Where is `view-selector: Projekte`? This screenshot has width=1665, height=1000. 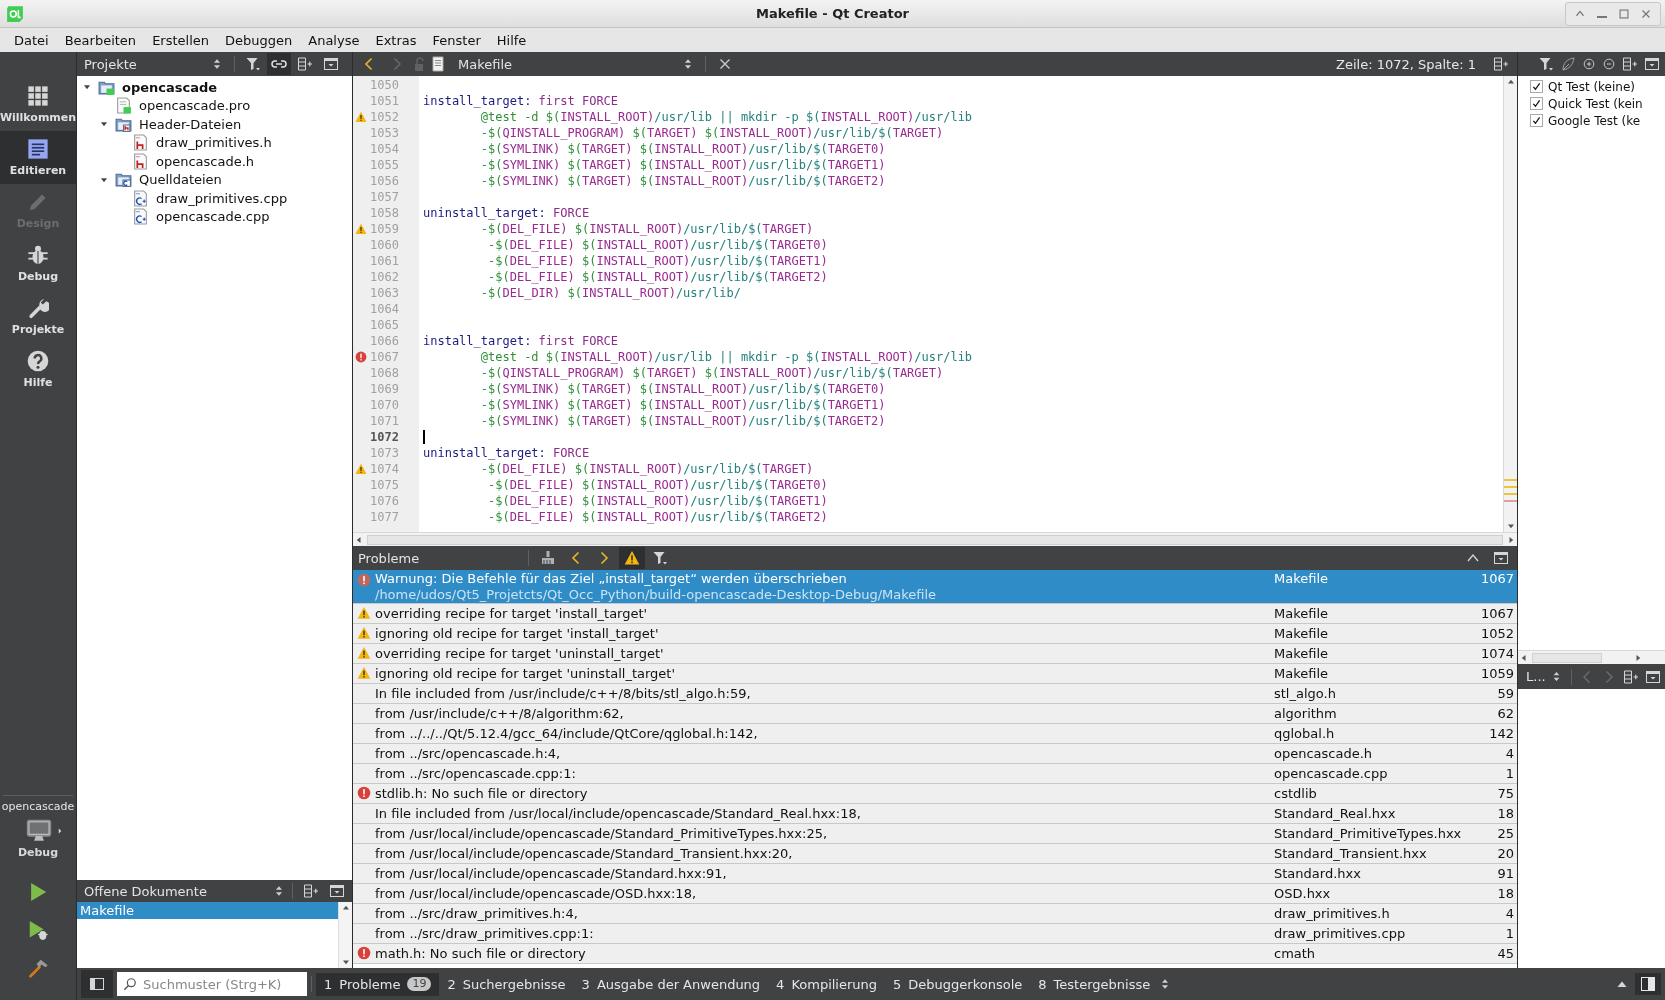
view-selector: Projekte is located at coordinates (154, 64).